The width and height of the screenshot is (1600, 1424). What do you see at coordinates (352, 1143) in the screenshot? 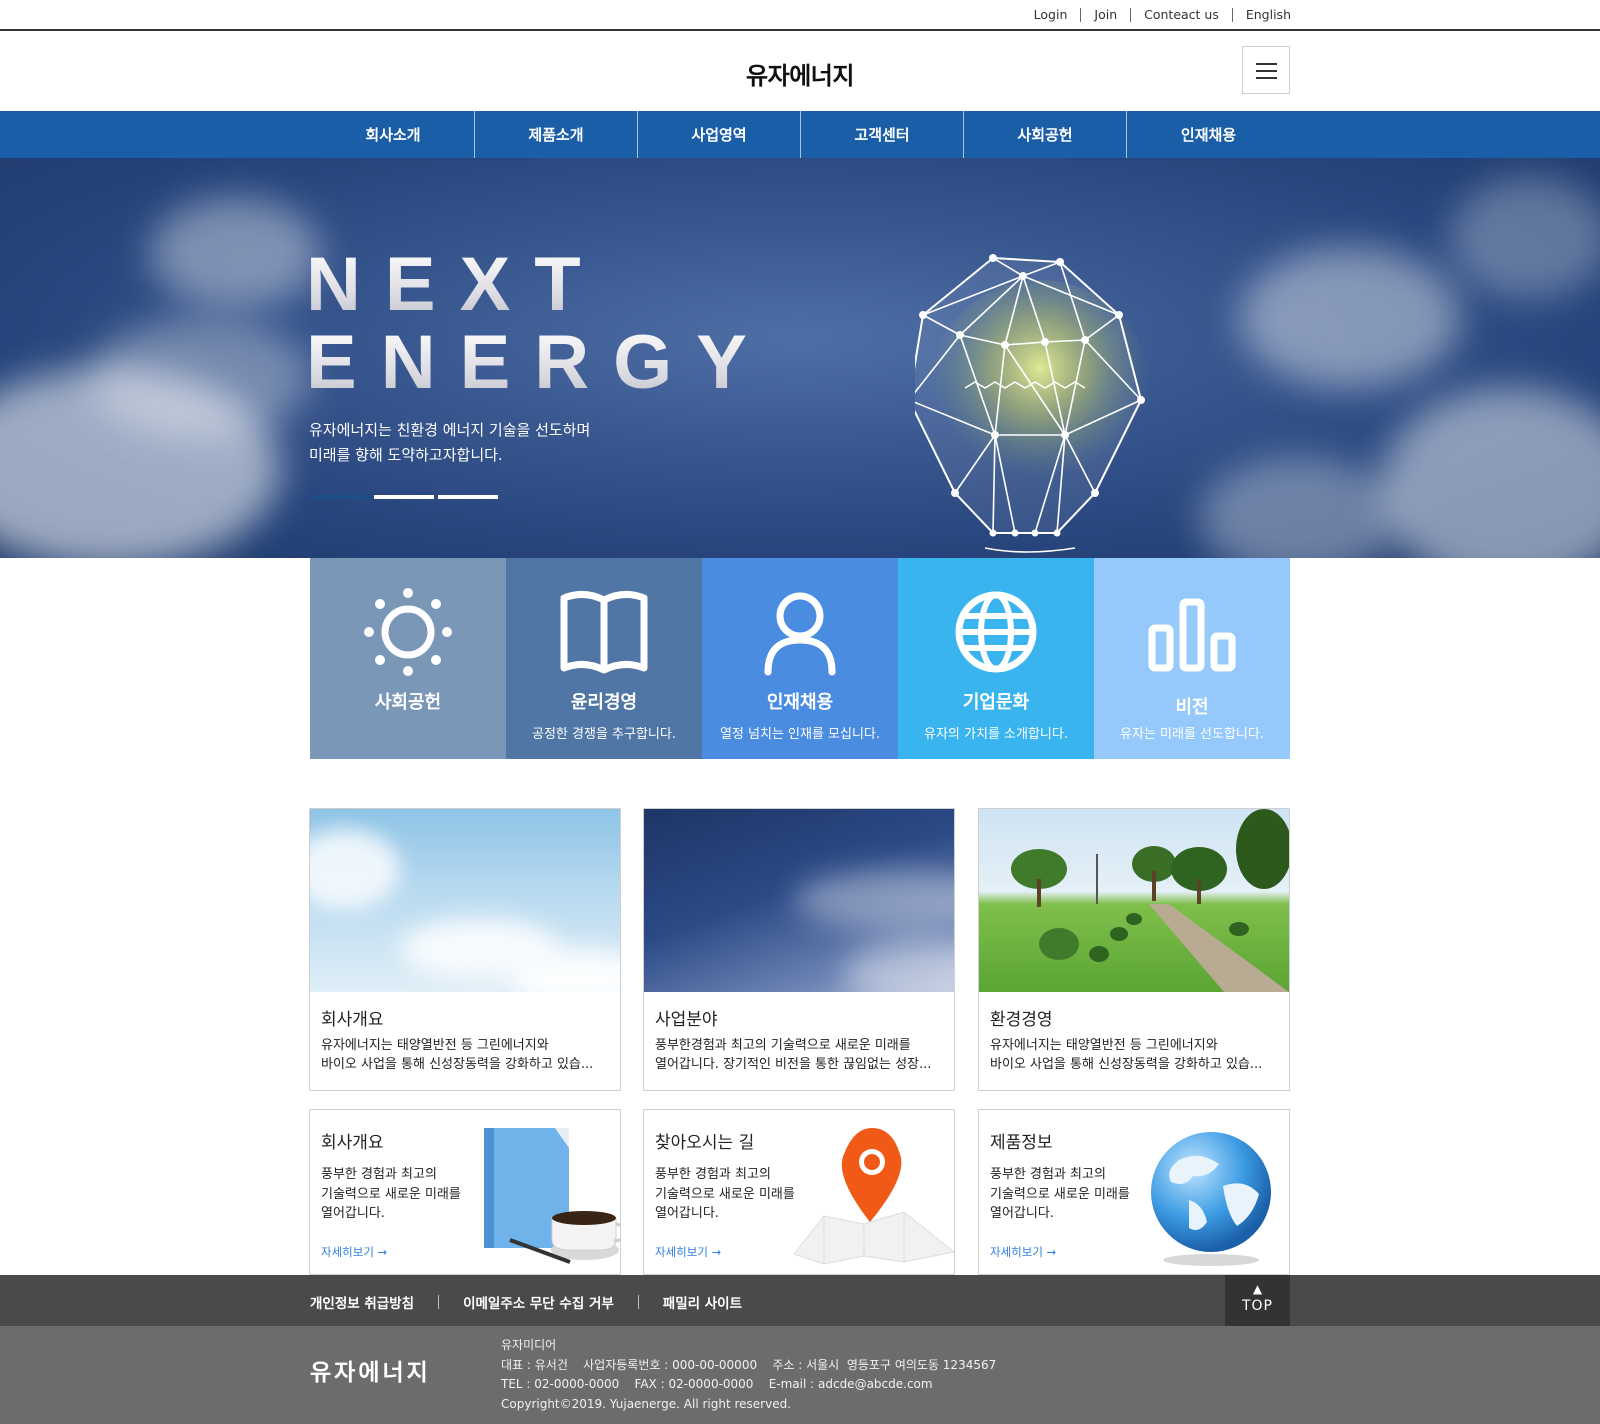
I see `box-title: 회사개요` at bounding box center [352, 1143].